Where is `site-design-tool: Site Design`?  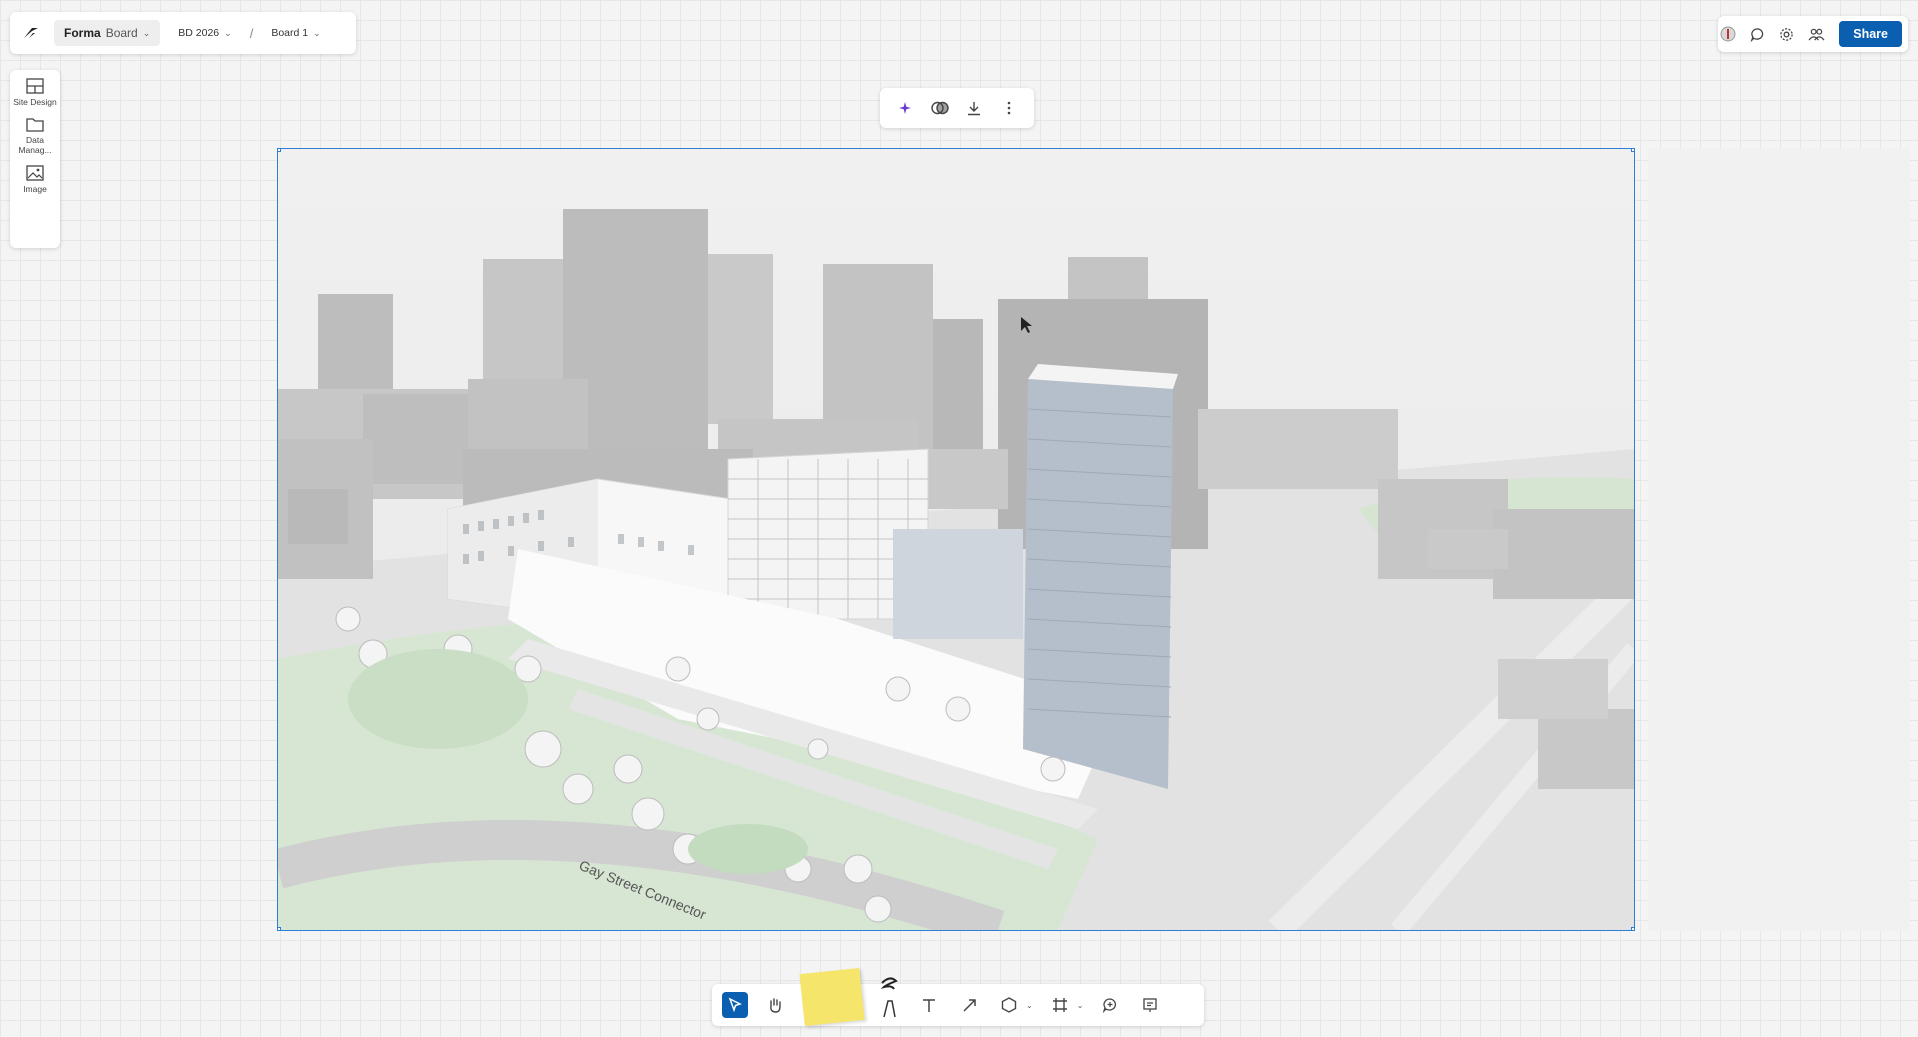 site-design-tool: Site Design is located at coordinates (35, 92).